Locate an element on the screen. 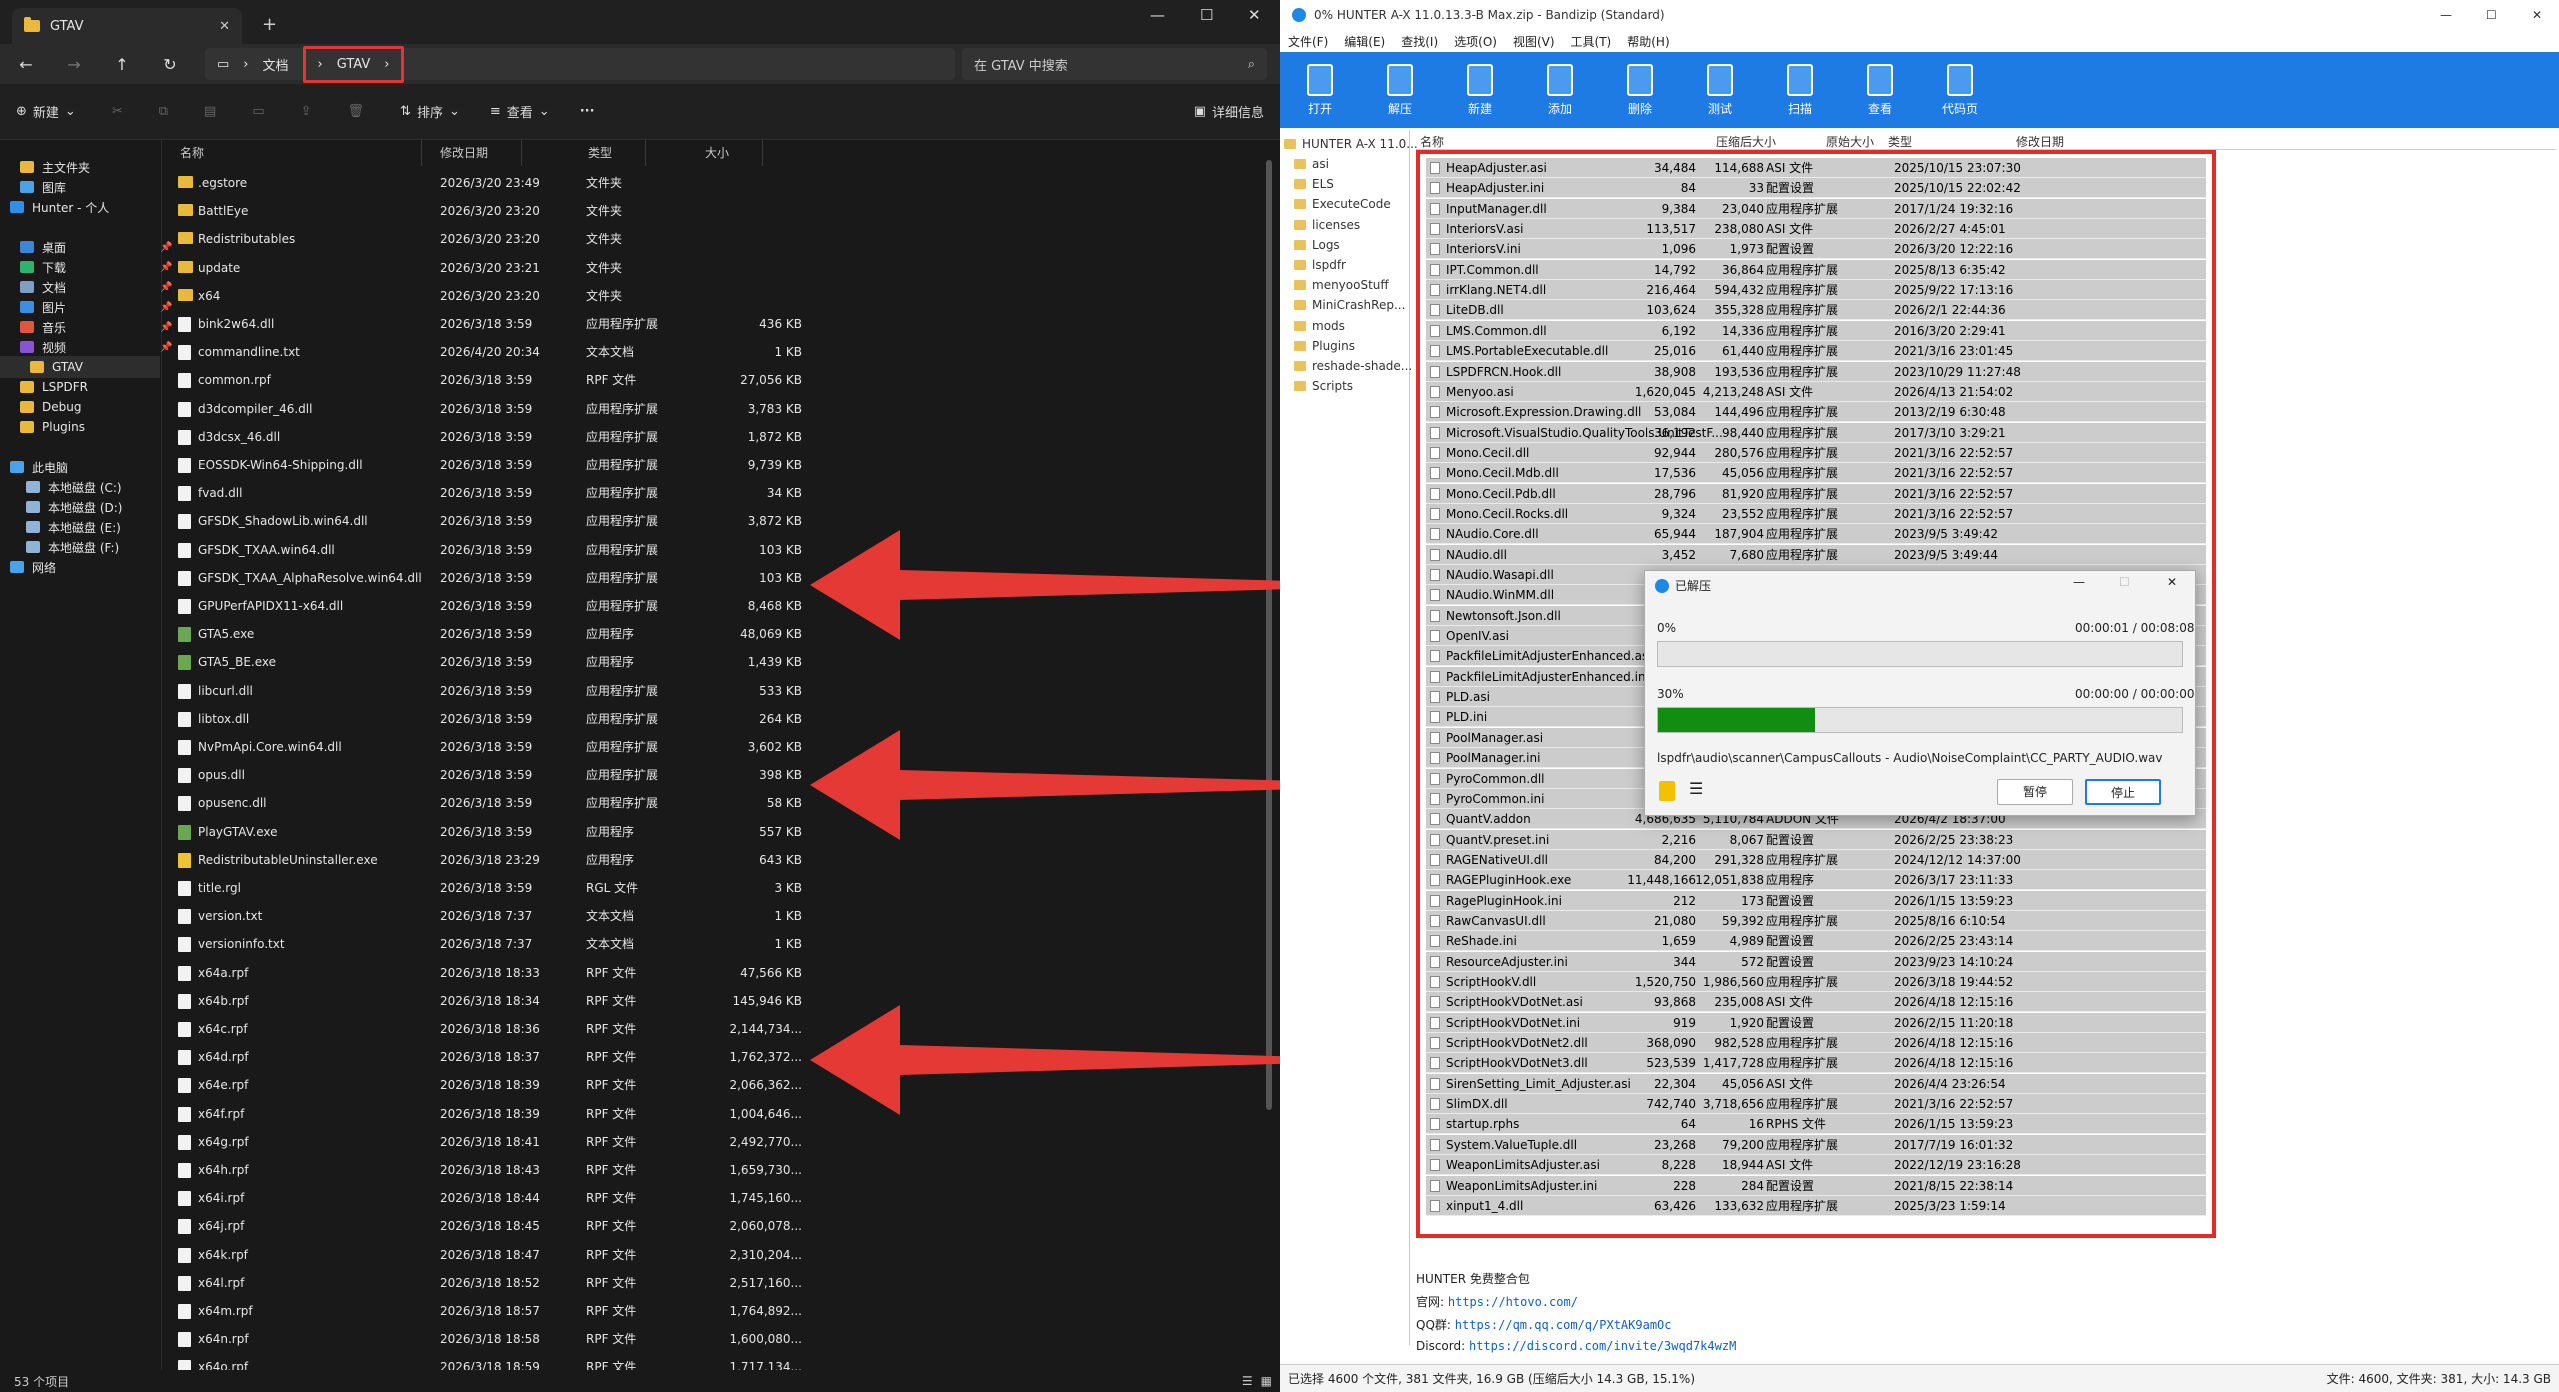 The image size is (2559, 1392). tree-item: lspdfr is located at coordinates (1320, 265).